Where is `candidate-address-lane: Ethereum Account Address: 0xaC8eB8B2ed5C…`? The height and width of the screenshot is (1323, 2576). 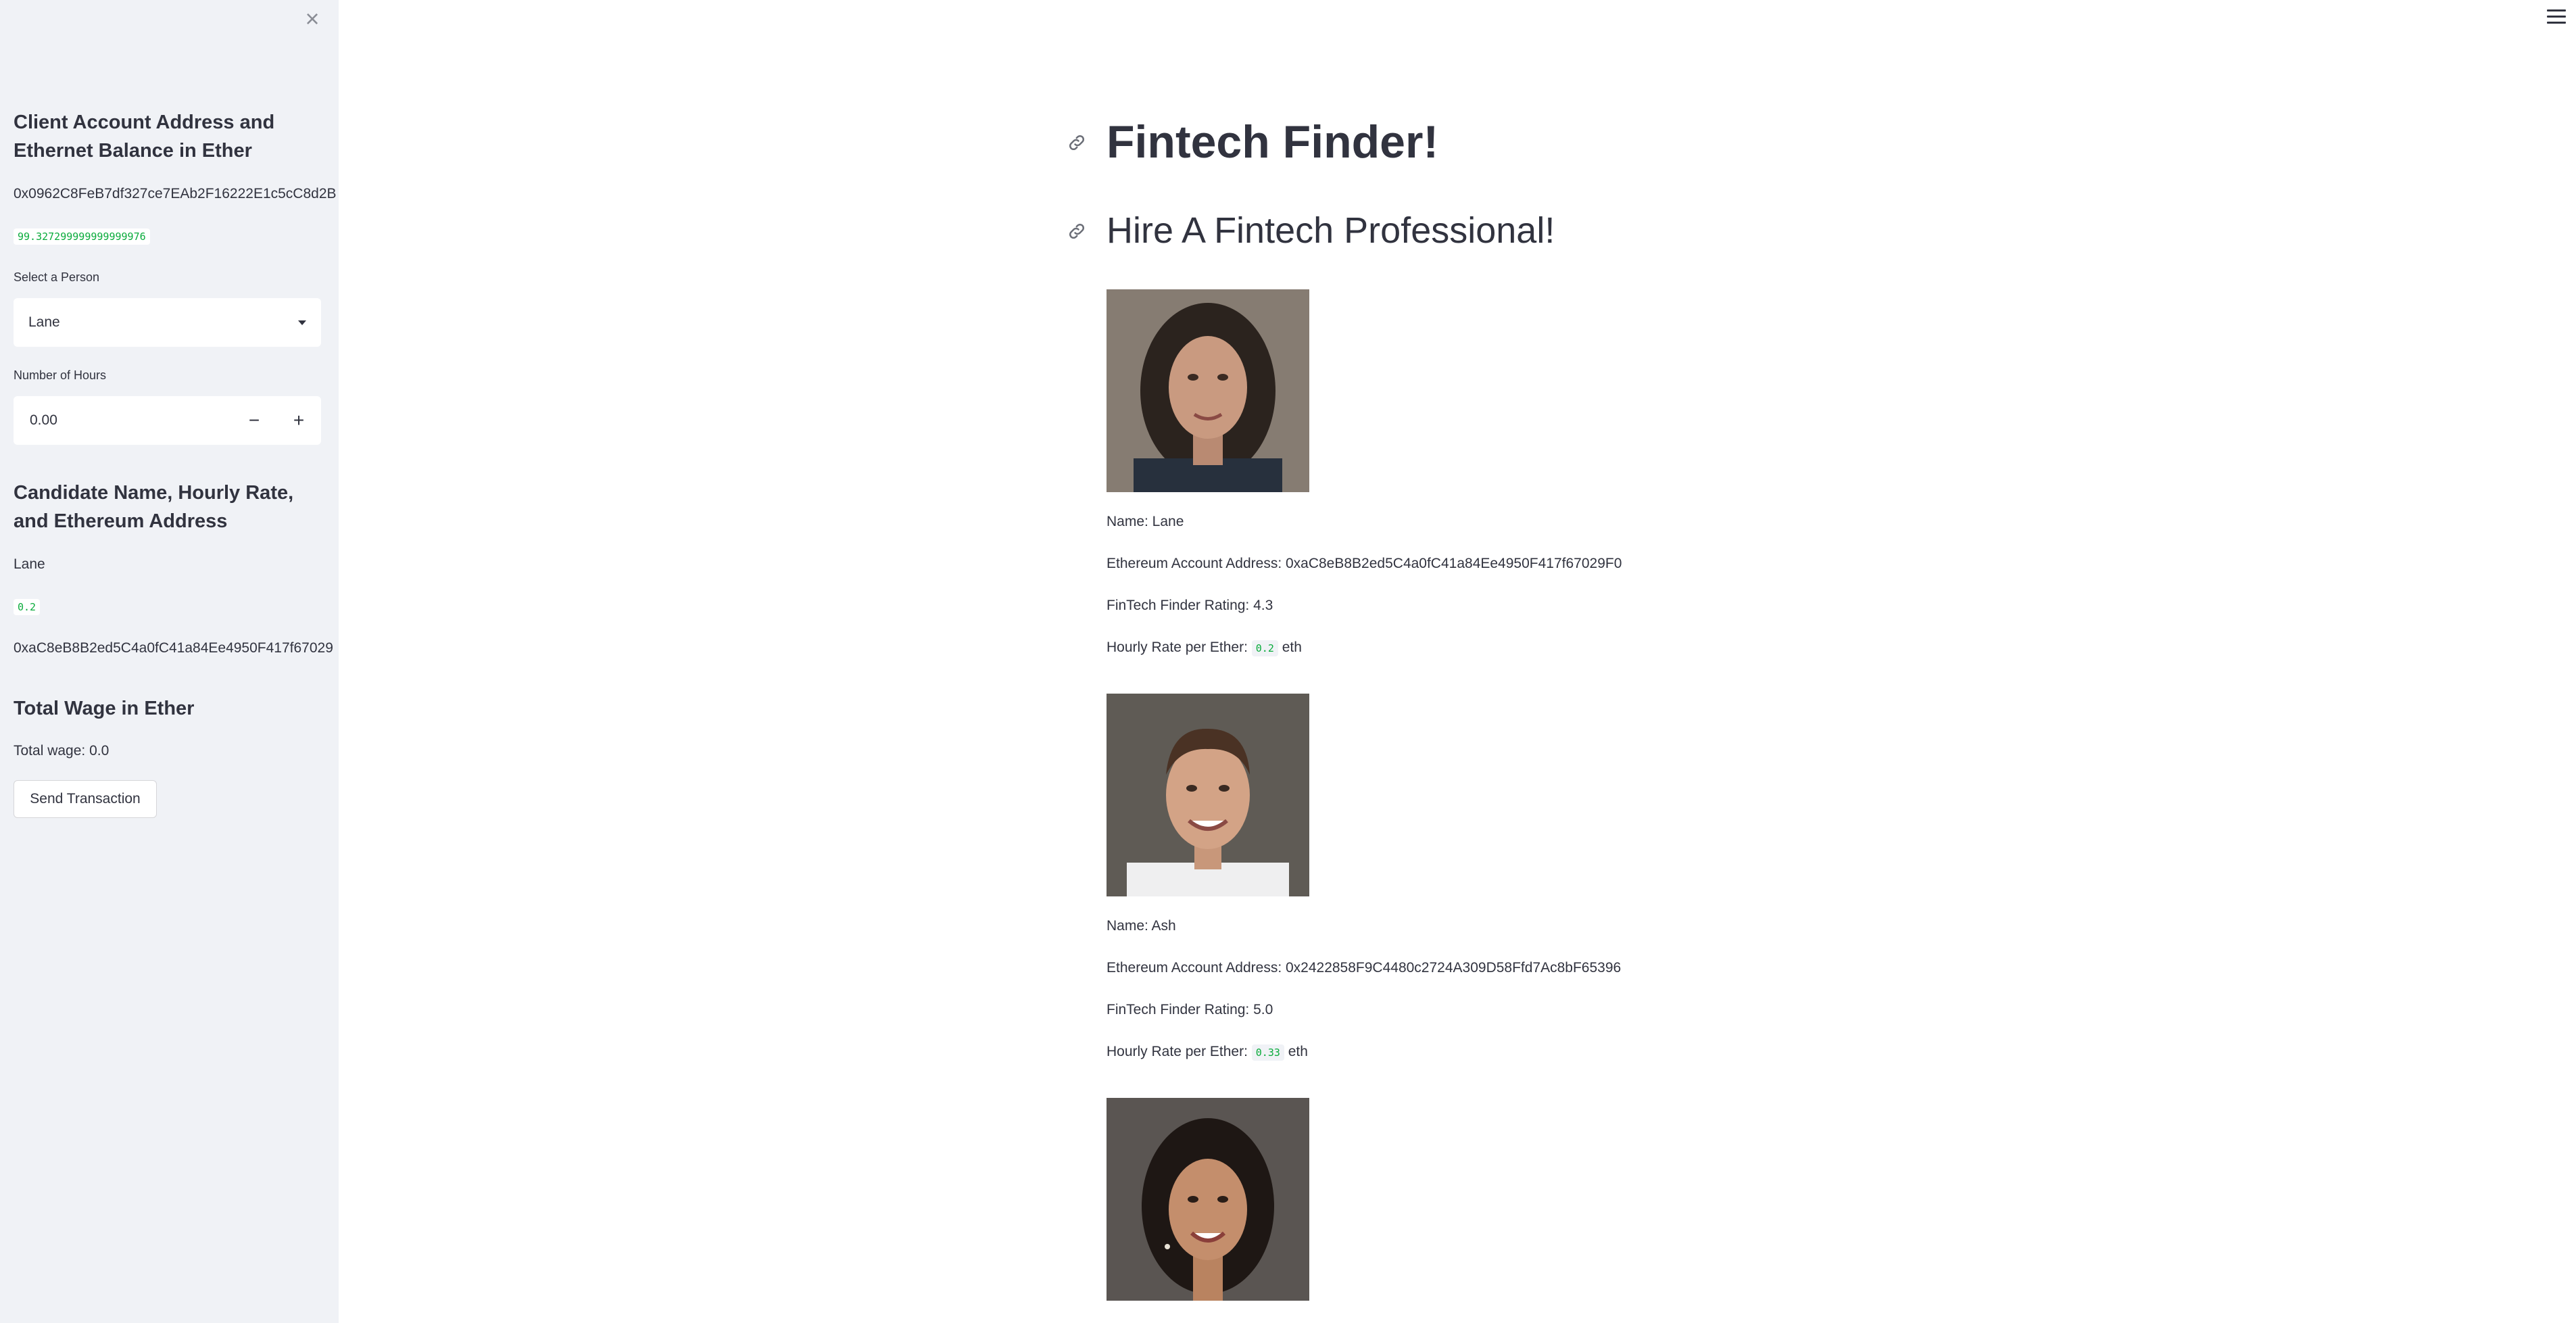 candidate-address-lane: Ethereum Account Address: 0xaC8eB8B2ed5C… is located at coordinates (1364, 563).